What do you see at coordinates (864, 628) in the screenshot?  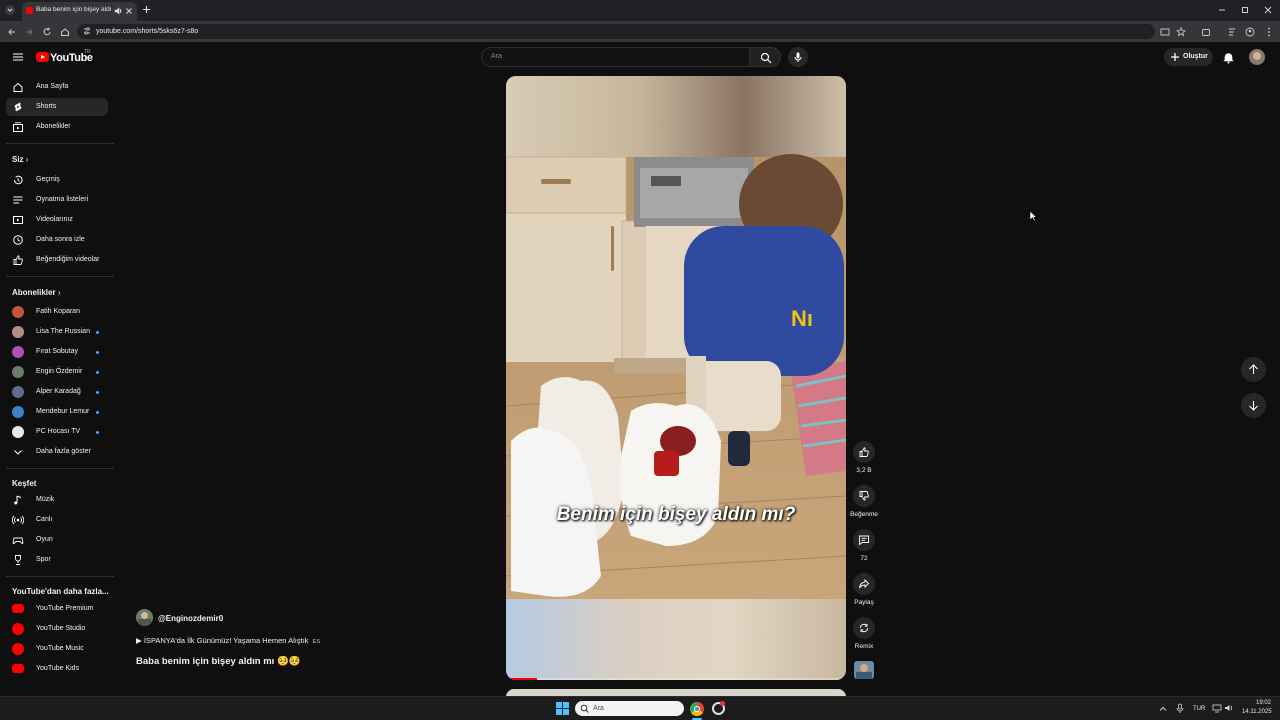 I see `remix-button` at bounding box center [864, 628].